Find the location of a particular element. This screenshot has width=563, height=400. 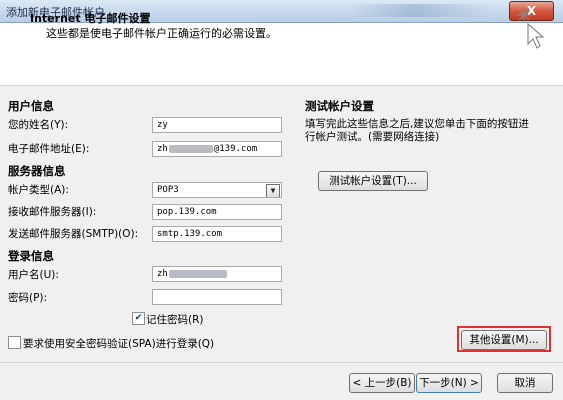

login-info-heading: 登录信息 is located at coordinates (31, 256).